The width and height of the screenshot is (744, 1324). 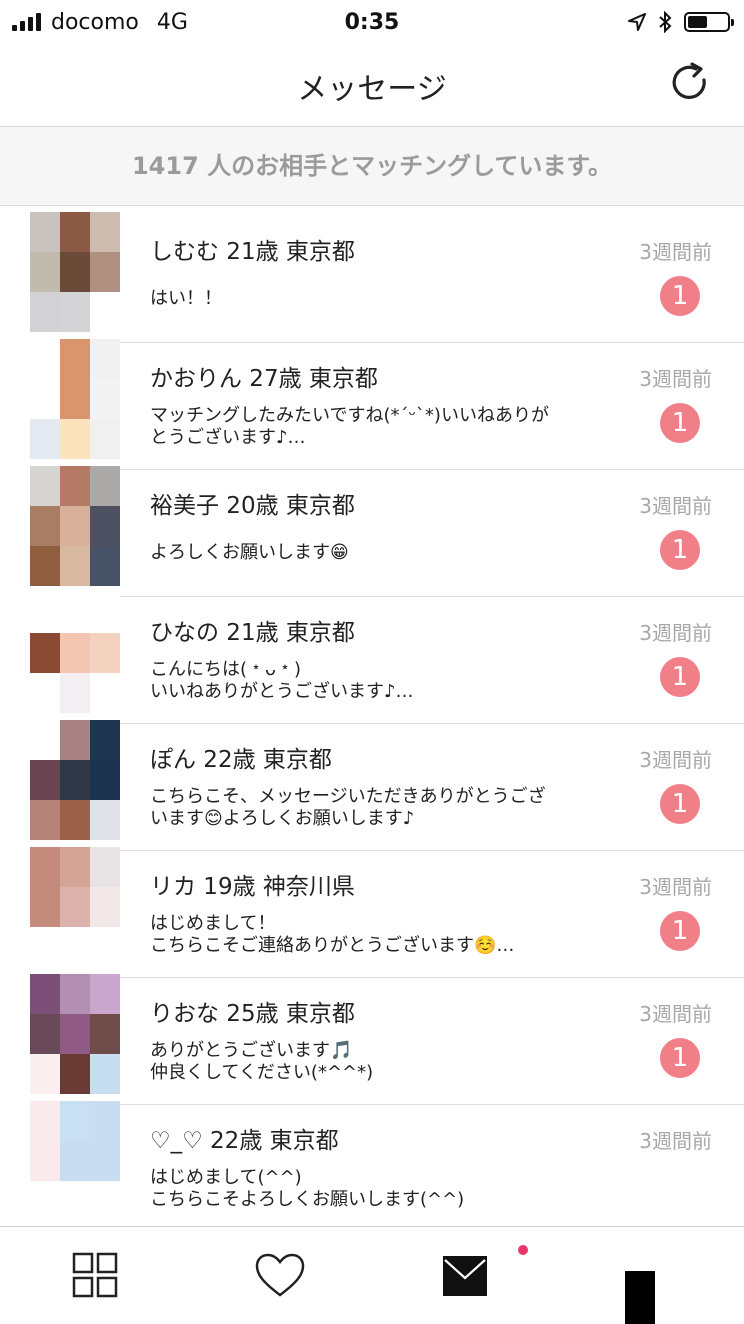 I want to click on status-right, so click(x=686, y=22).